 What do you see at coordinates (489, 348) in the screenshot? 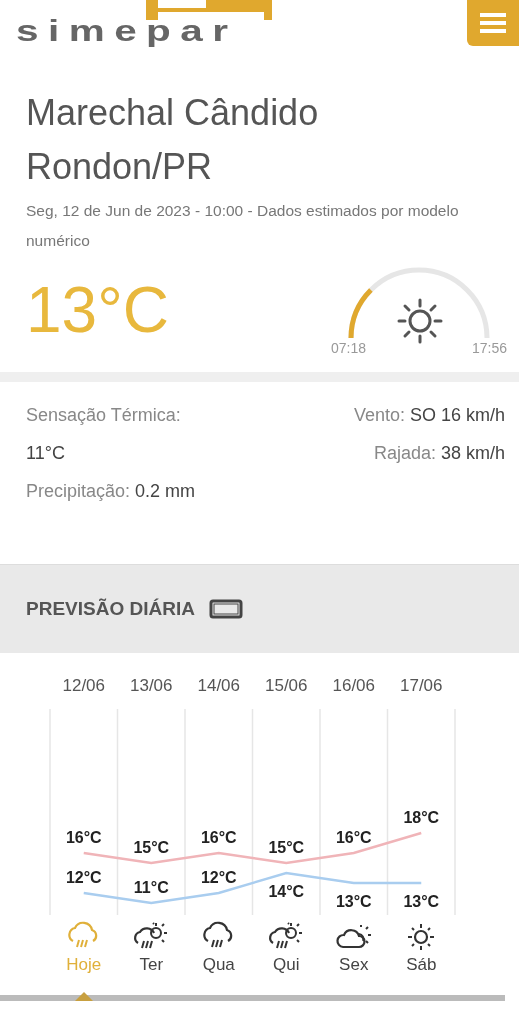
I see `sunset-time: 17:56` at bounding box center [489, 348].